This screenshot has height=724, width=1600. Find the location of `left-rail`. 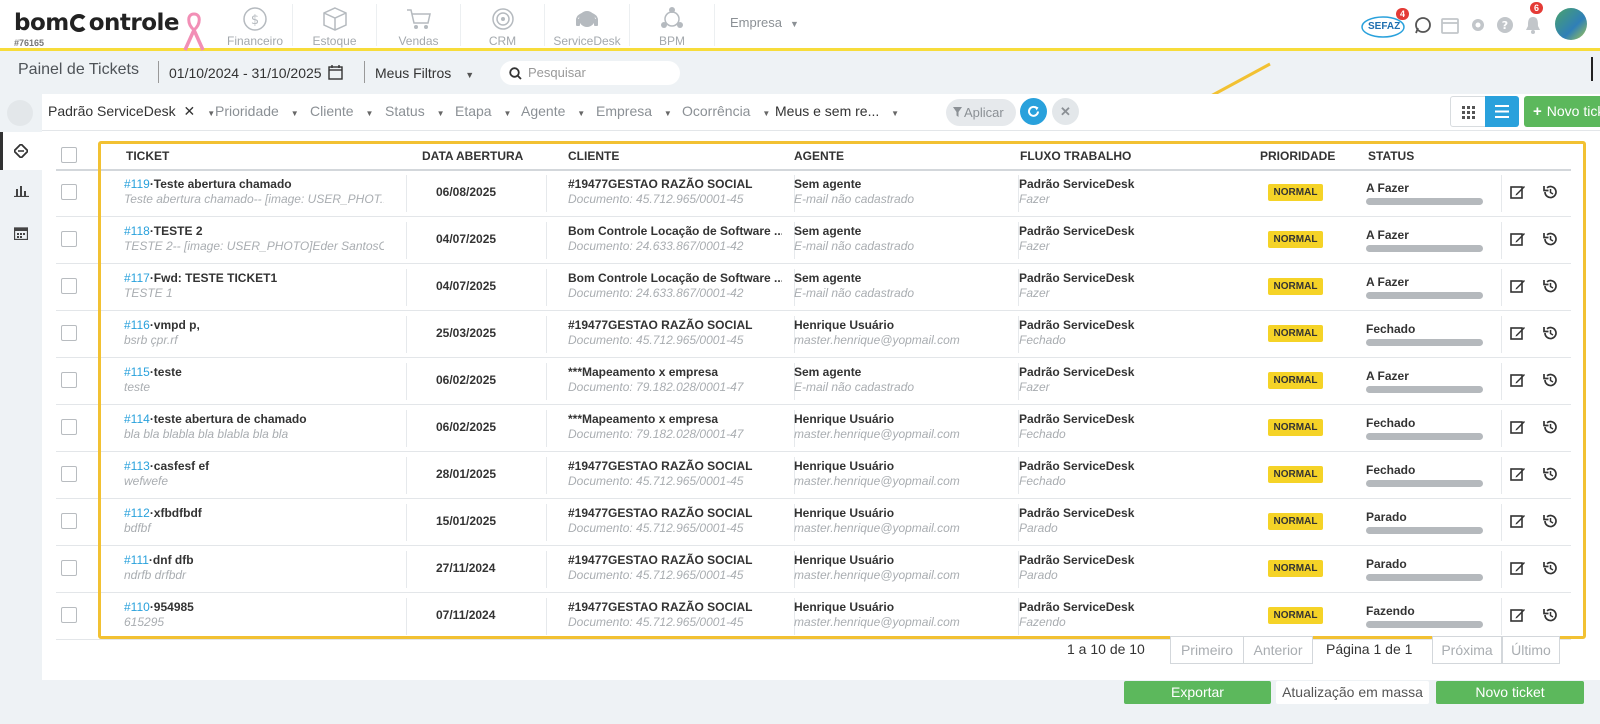

left-rail is located at coordinates (21, 427).